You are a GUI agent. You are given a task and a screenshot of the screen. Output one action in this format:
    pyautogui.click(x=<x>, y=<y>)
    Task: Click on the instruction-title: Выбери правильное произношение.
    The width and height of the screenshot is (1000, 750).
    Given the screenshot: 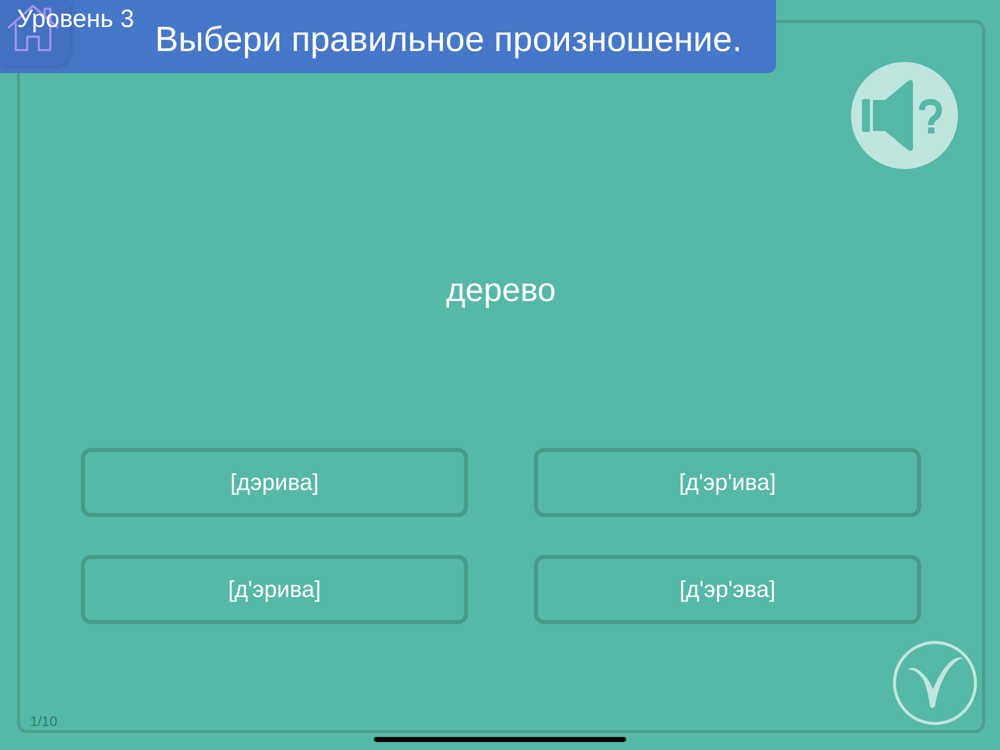 What is the action you would take?
    pyautogui.click(x=448, y=39)
    